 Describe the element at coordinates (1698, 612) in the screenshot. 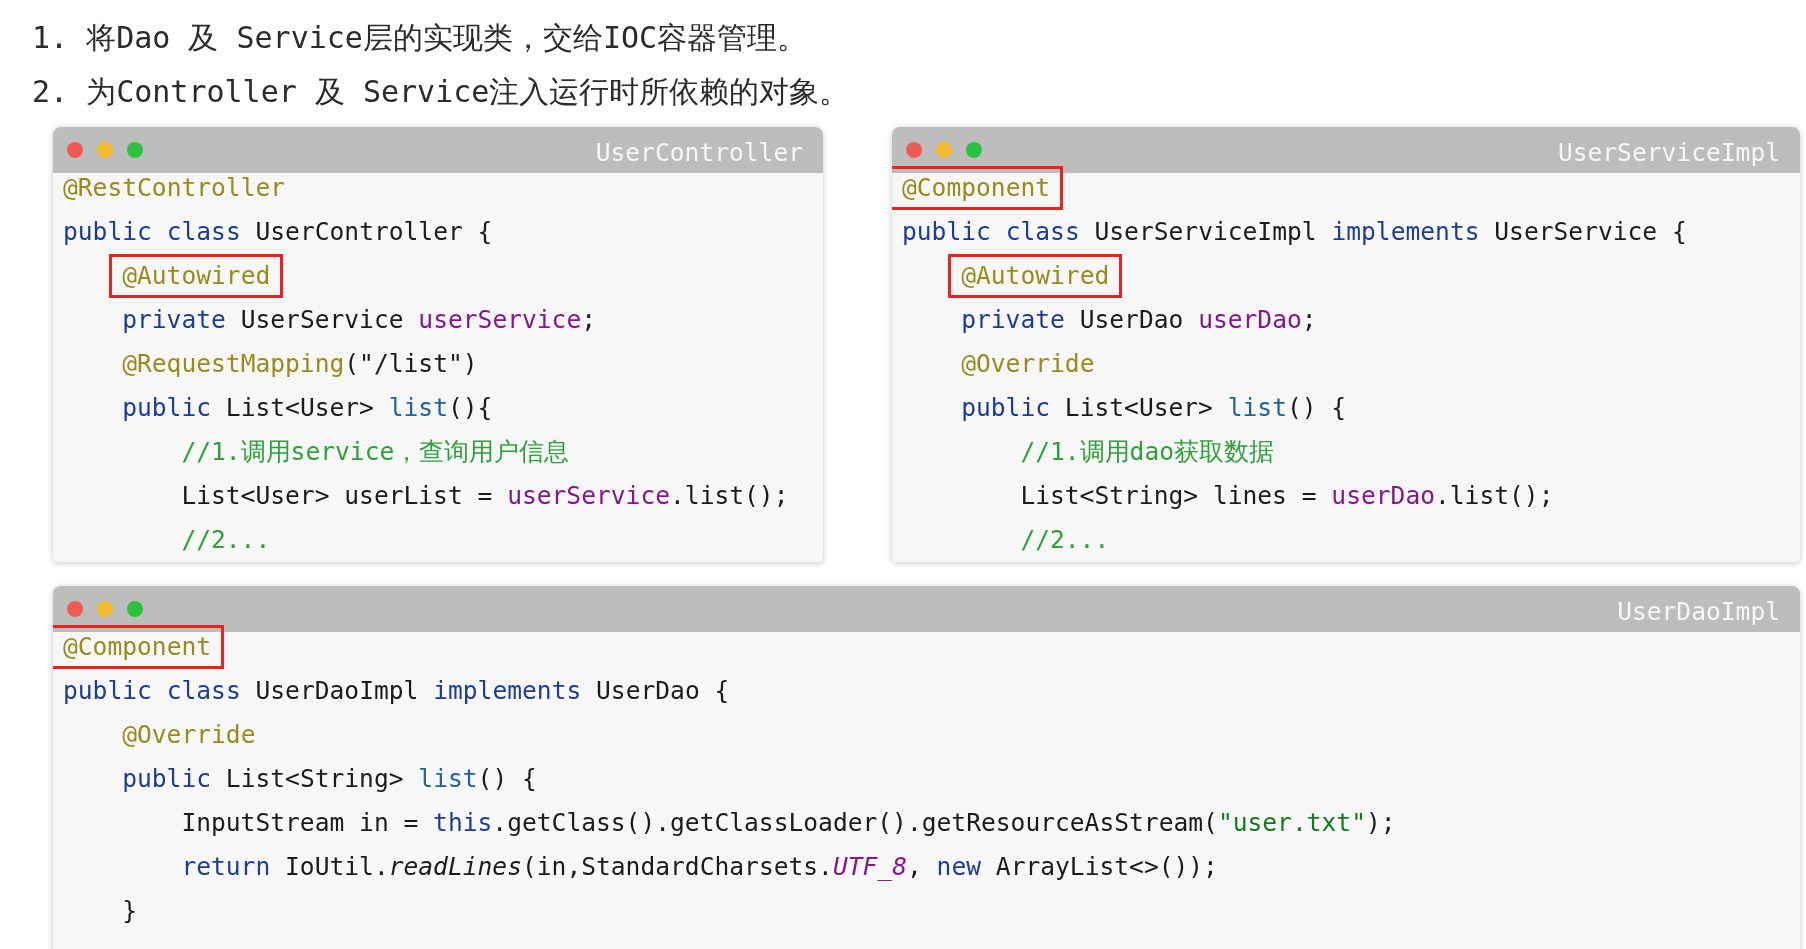

I see `window-title: UserDaoImpl` at that location.